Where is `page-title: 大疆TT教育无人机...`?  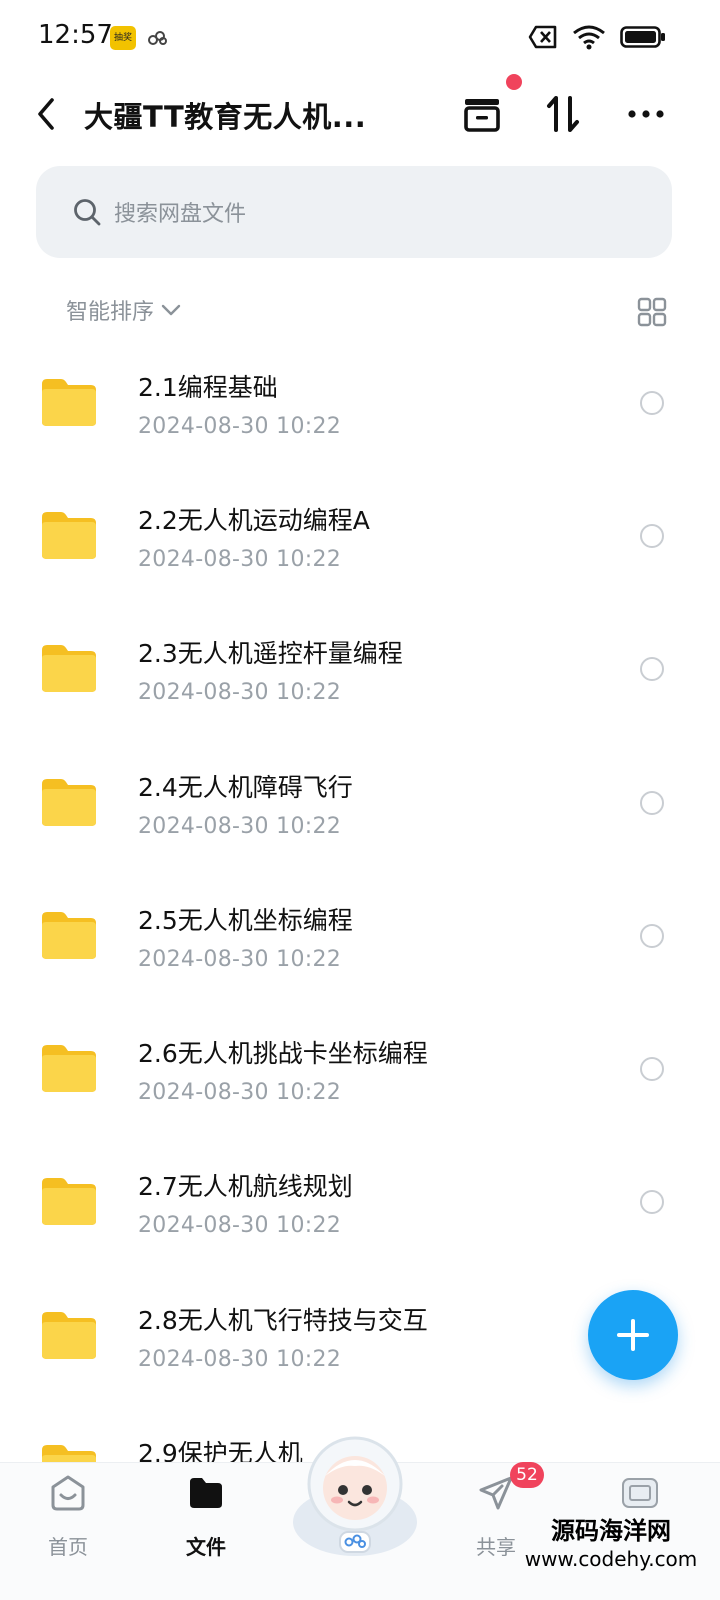 page-title: 大疆TT教育无人机... is located at coordinates (225, 117).